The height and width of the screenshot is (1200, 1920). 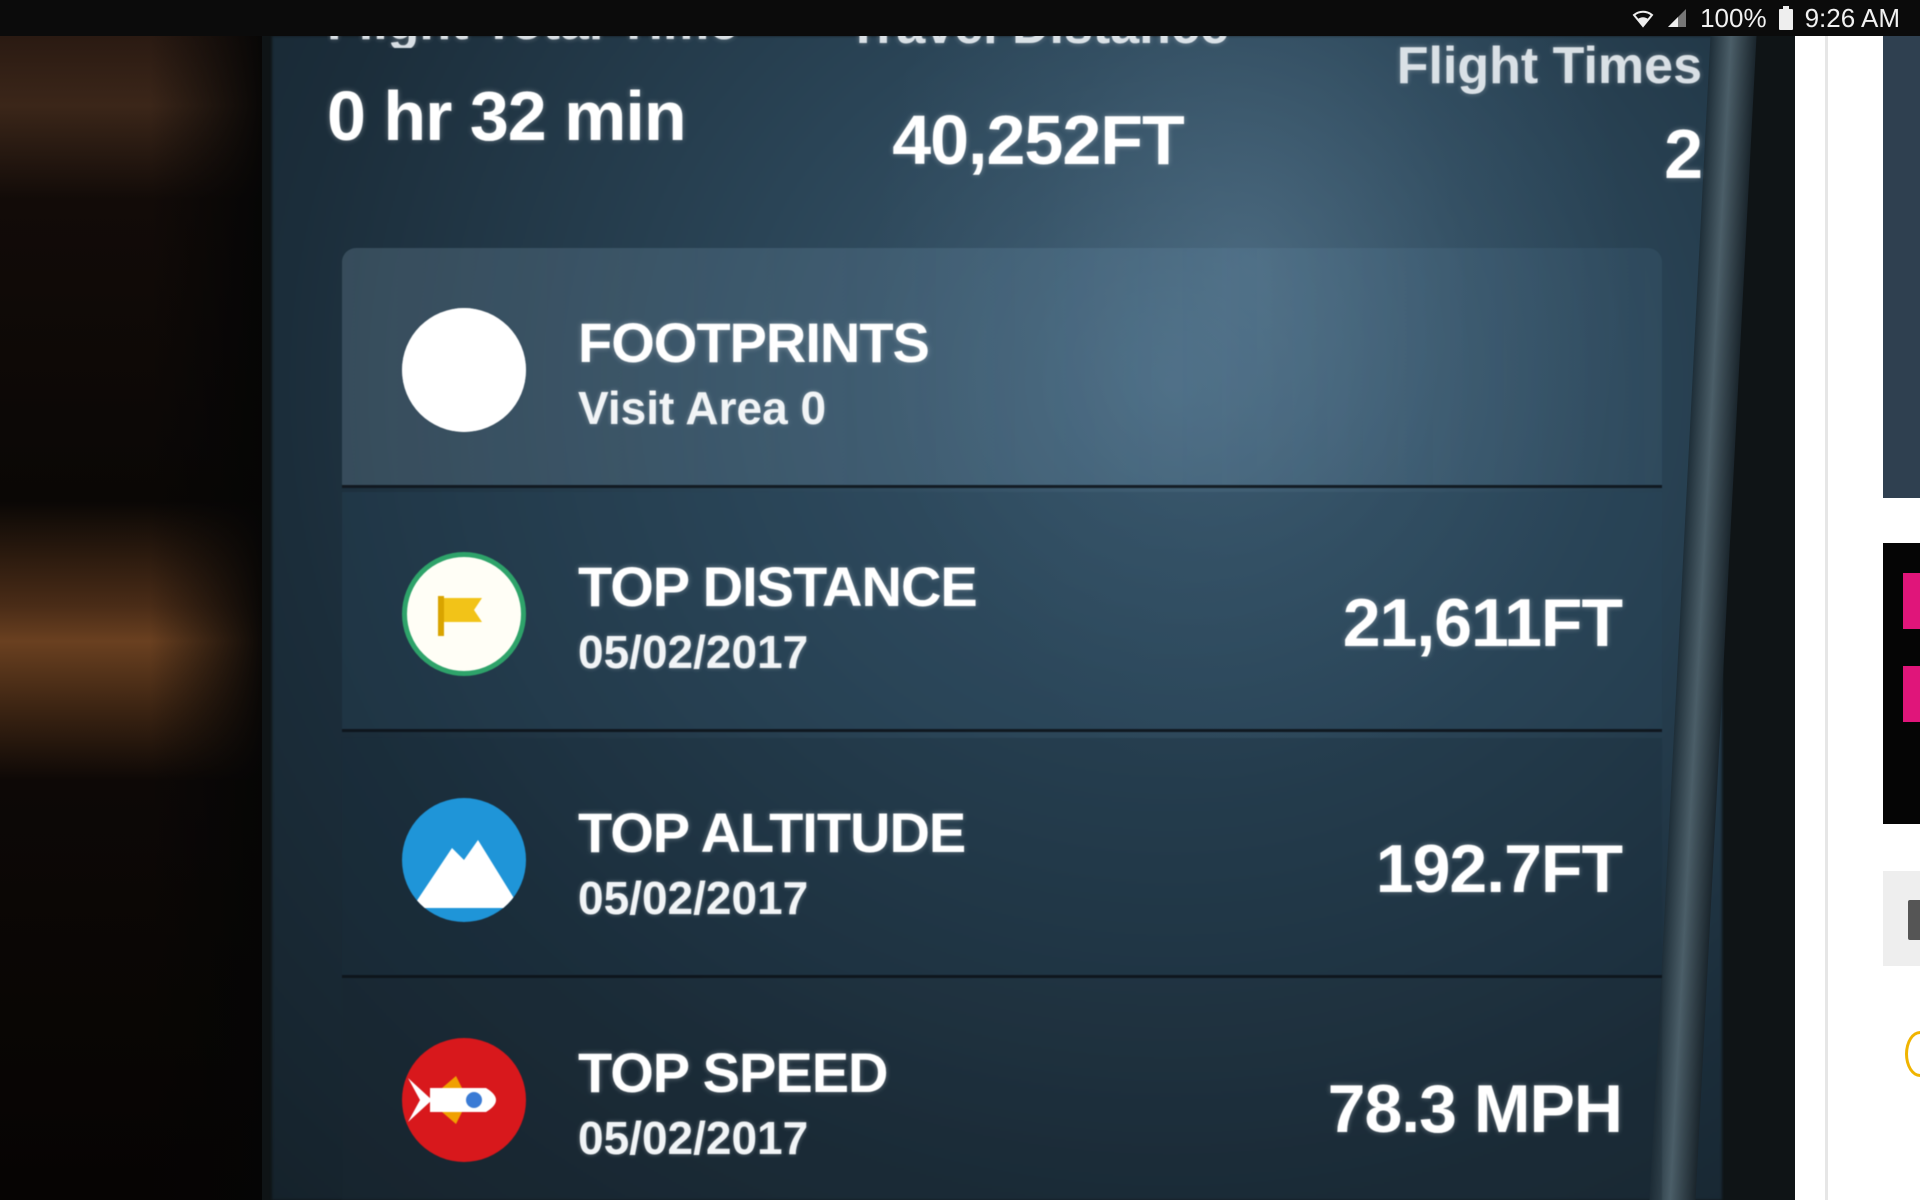 What do you see at coordinates (532, 42) in the screenshot?
I see `stat-label: Flight Total Time` at bounding box center [532, 42].